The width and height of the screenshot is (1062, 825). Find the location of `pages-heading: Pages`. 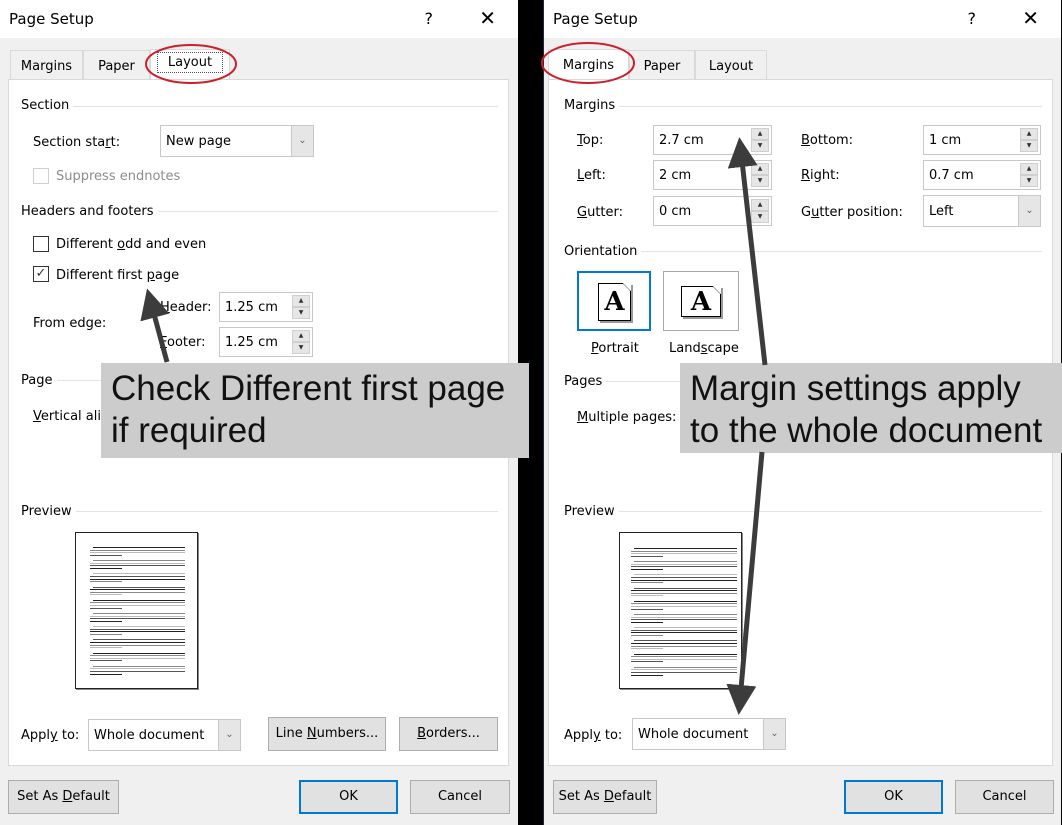

pages-heading: Pages is located at coordinates (585, 381).